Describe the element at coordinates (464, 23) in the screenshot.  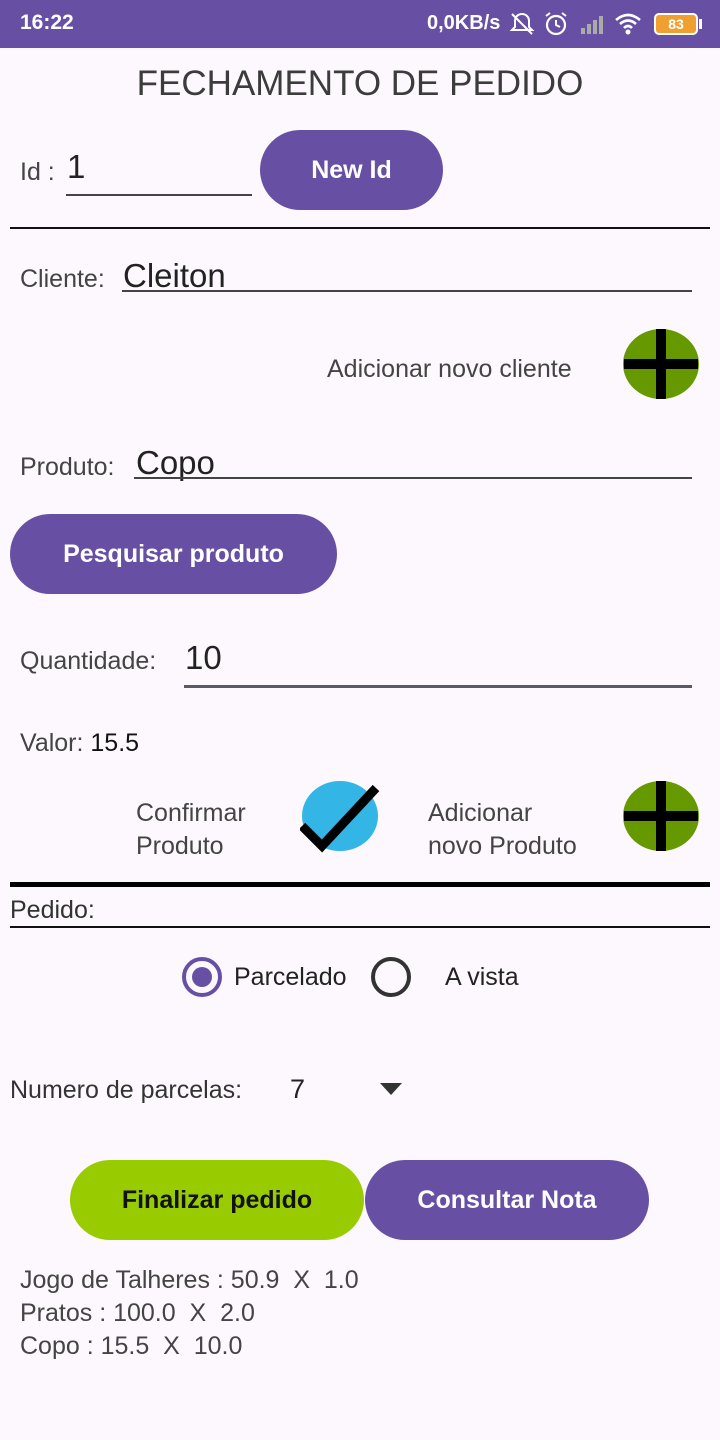
I see `status-network-speed: 0,0KB/s` at that location.